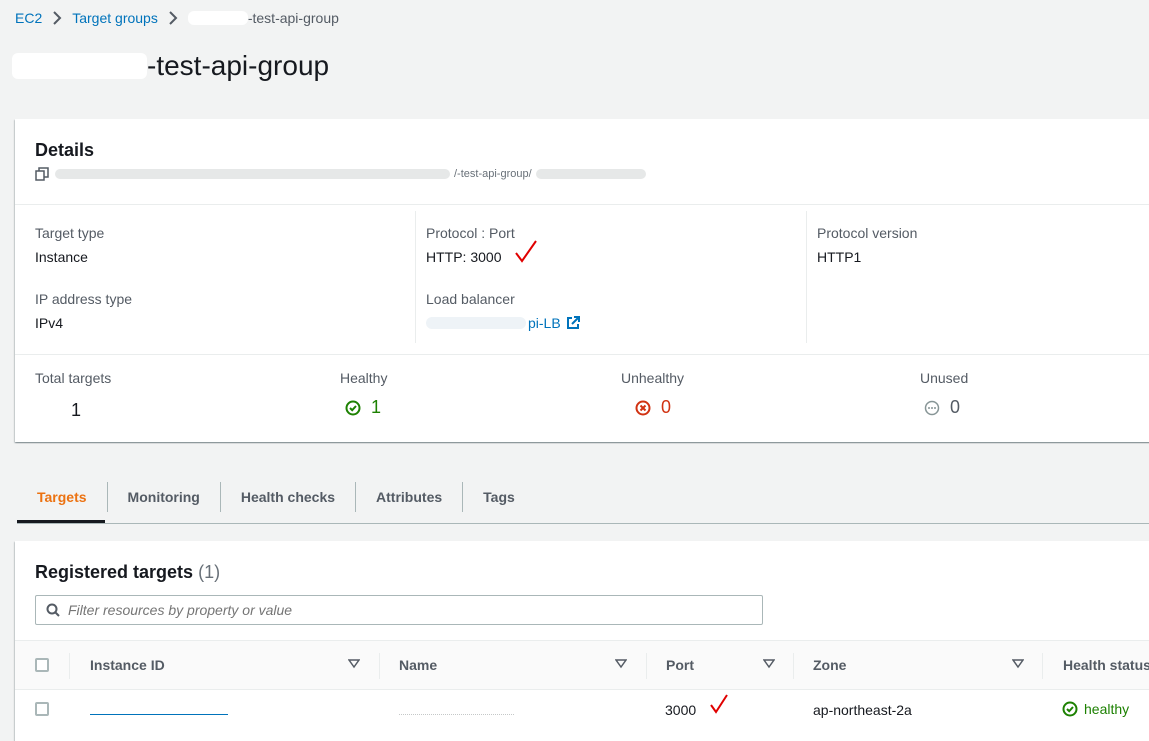 The image size is (1149, 741). I want to click on tab-health-checks: Health checks, so click(289, 496).